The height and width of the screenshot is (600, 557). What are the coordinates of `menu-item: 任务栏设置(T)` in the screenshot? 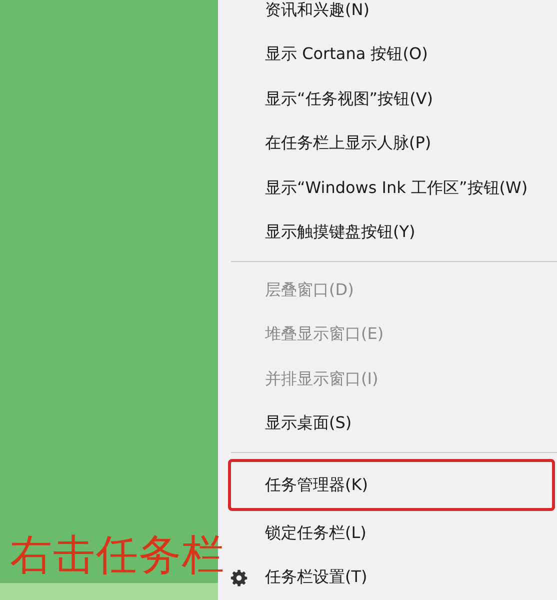 It's located at (392, 578).